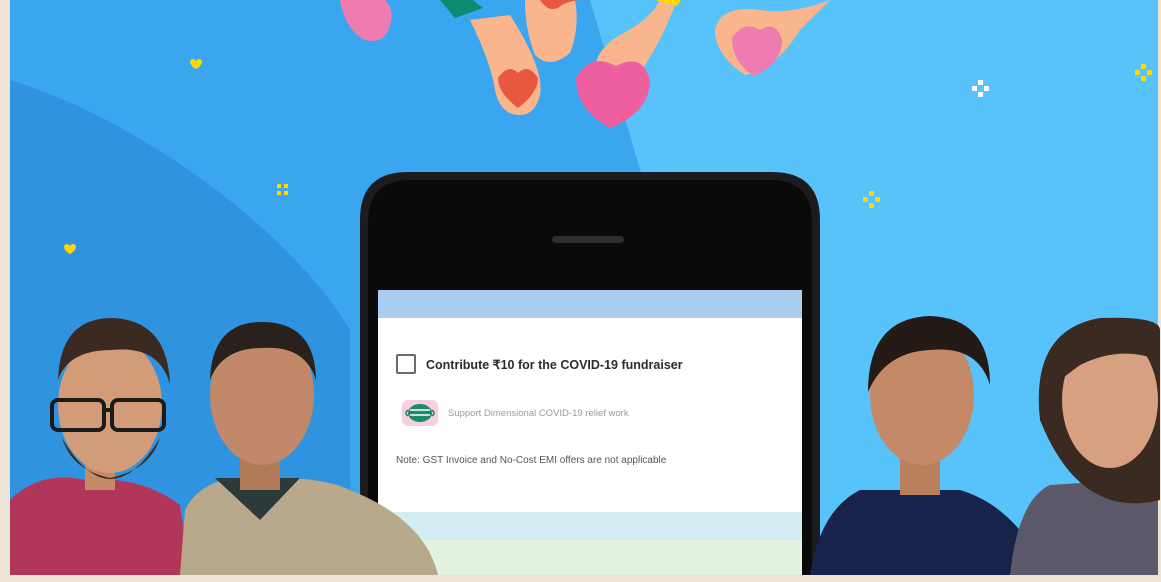 This screenshot has width=1161, height=582. Describe the element at coordinates (538, 413) in the screenshot. I see `support-text: Support Dimensional COVID-19 relief work` at that location.